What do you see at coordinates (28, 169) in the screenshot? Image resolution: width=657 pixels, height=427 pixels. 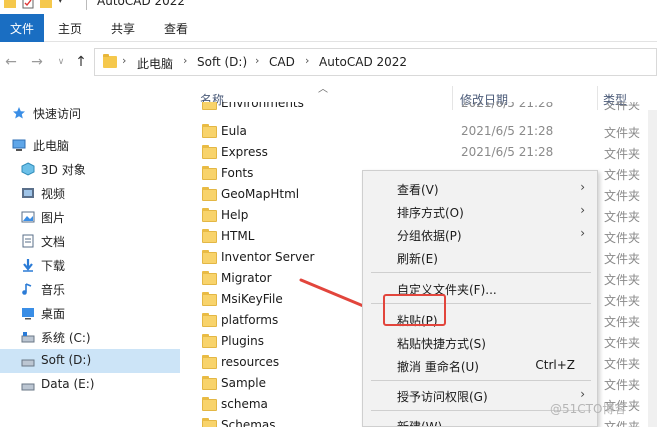 I see `3d-objects-icon` at bounding box center [28, 169].